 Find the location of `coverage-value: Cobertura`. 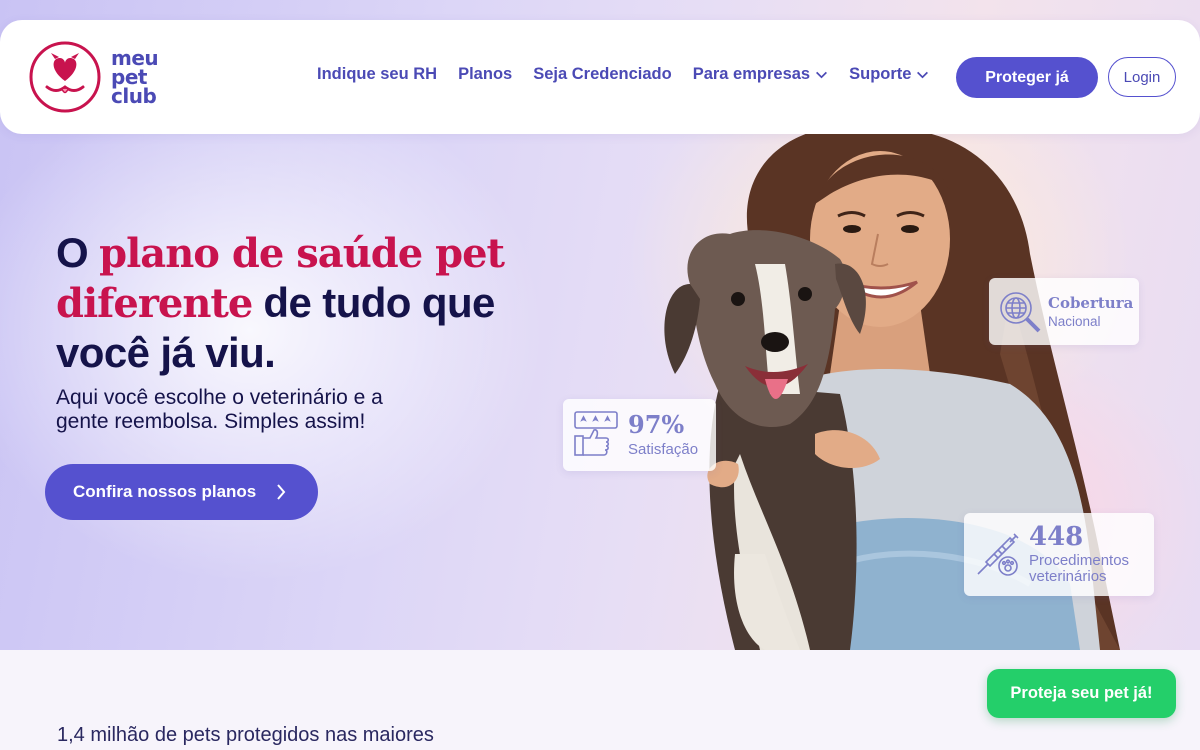

coverage-value: Cobertura is located at coordinates (1091, 303).